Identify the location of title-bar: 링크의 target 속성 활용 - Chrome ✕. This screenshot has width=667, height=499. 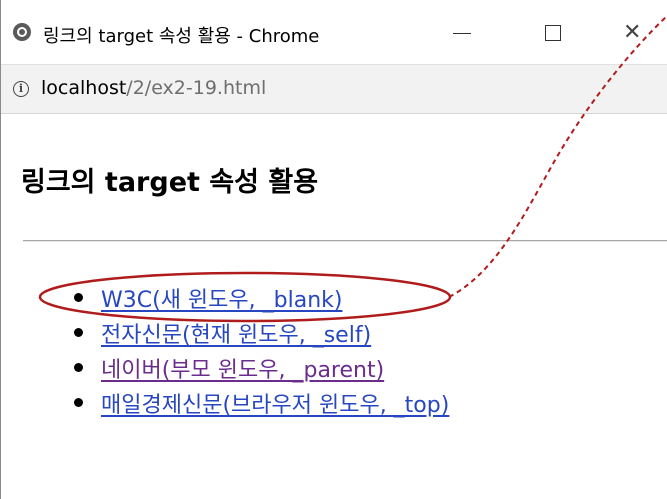
(334, 32).